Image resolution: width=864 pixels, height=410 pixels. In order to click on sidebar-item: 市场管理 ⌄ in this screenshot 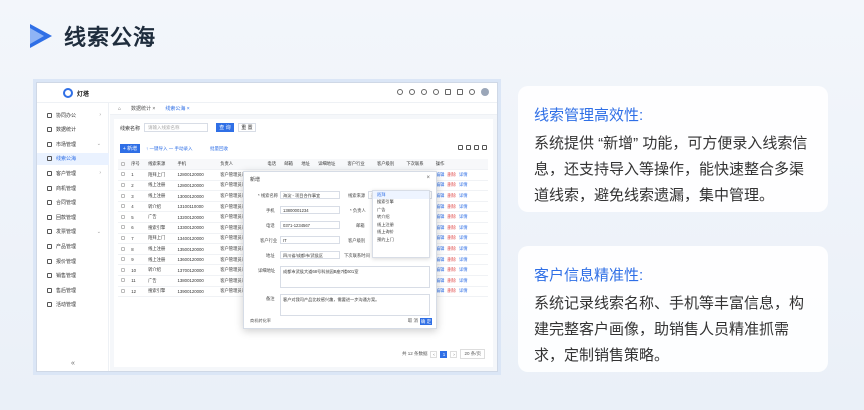, I will do `click(73, 144)`.